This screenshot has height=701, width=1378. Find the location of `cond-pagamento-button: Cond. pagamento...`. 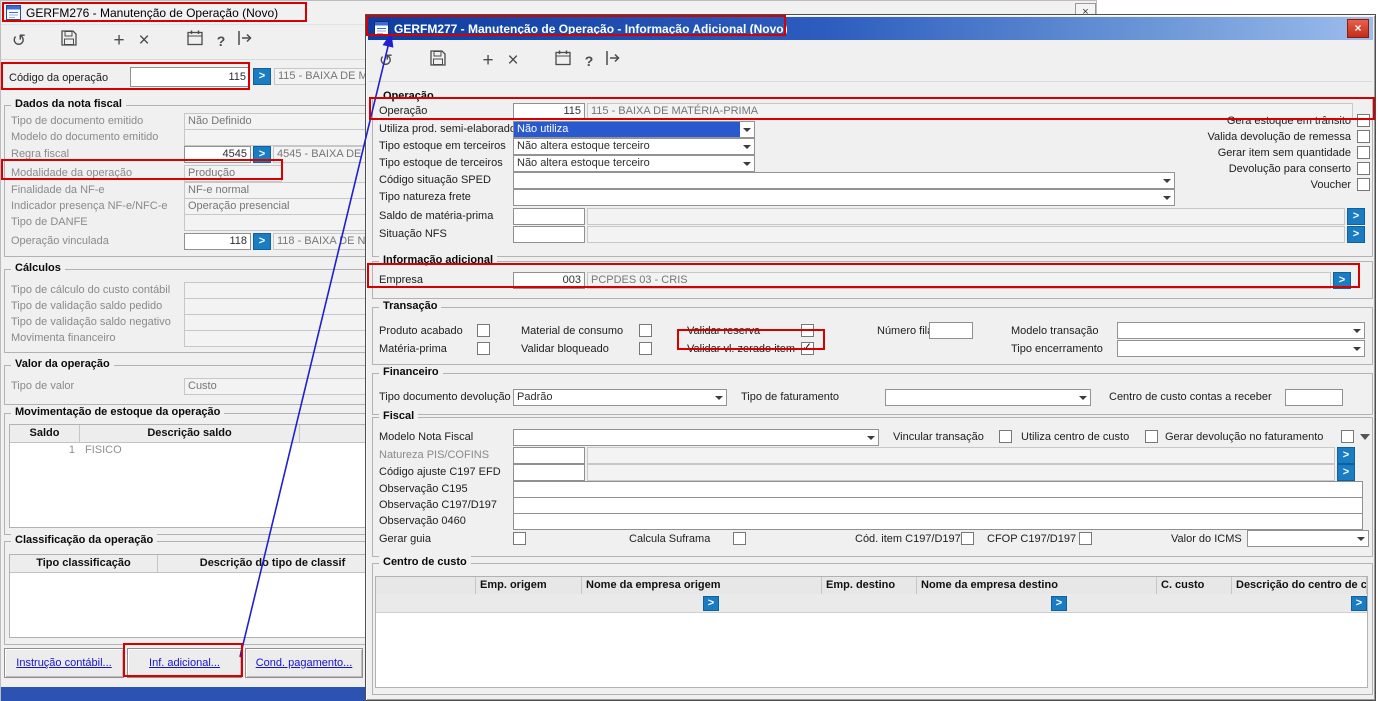

cond-pagamento-button: Cond. pagamento... is located at coordinates (304, 663).